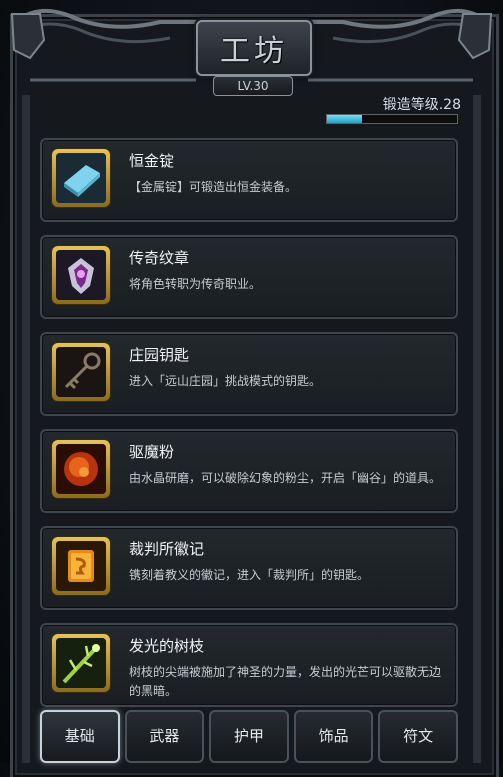  I want to click on item-description: 将角色转职为传奇职业。, so click(195, 284).